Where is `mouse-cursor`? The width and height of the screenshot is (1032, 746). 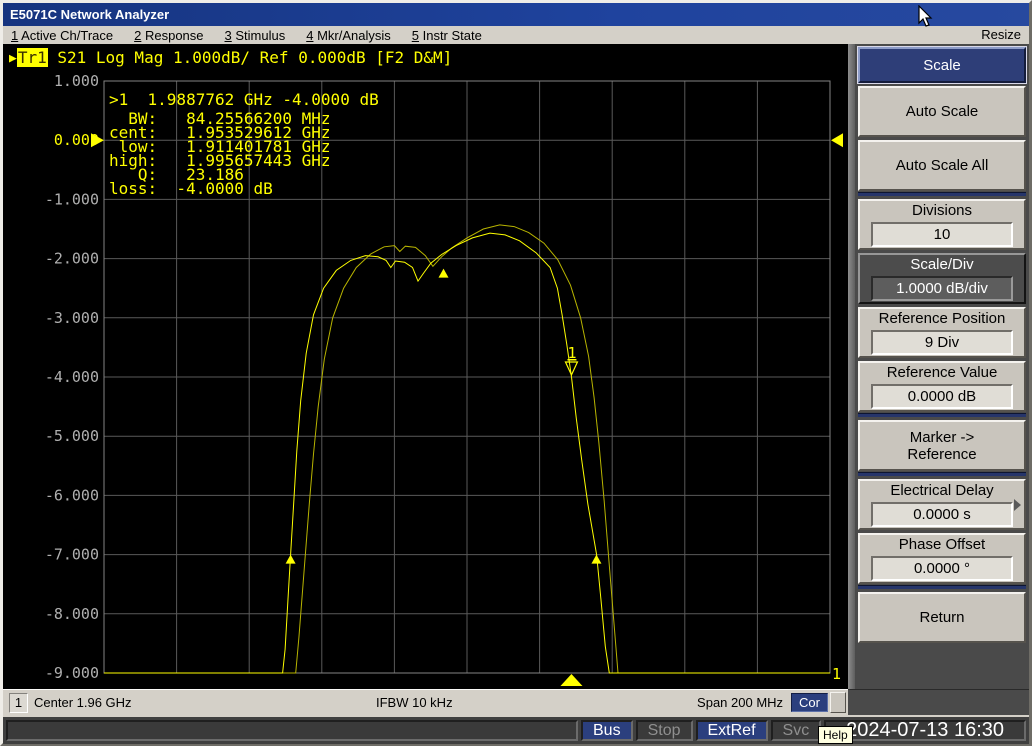
mouse-cursor is located at coordinates (925, 16).